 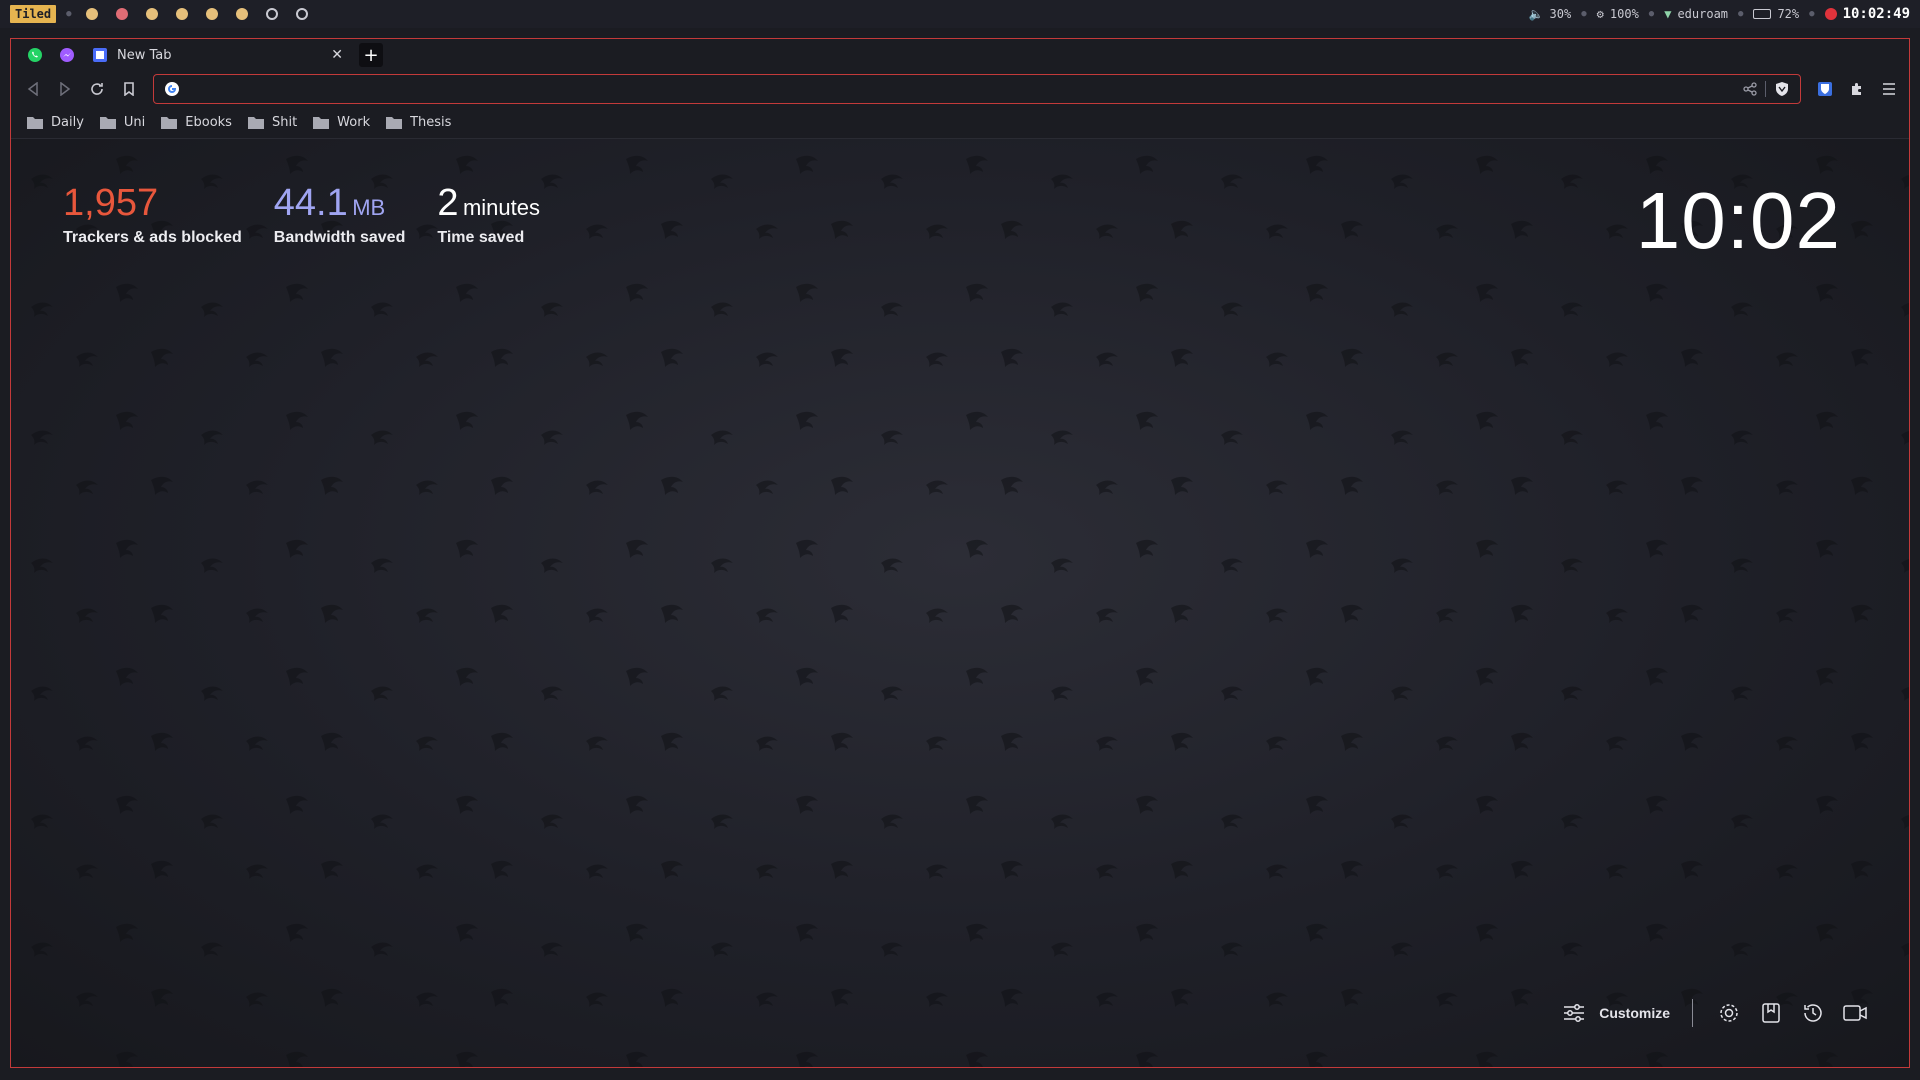 What do you see at coordinates (152, 237) in the screenshot?
I see `trackers-label: Trackers & ads blocked` at bounding box center [152, 237].